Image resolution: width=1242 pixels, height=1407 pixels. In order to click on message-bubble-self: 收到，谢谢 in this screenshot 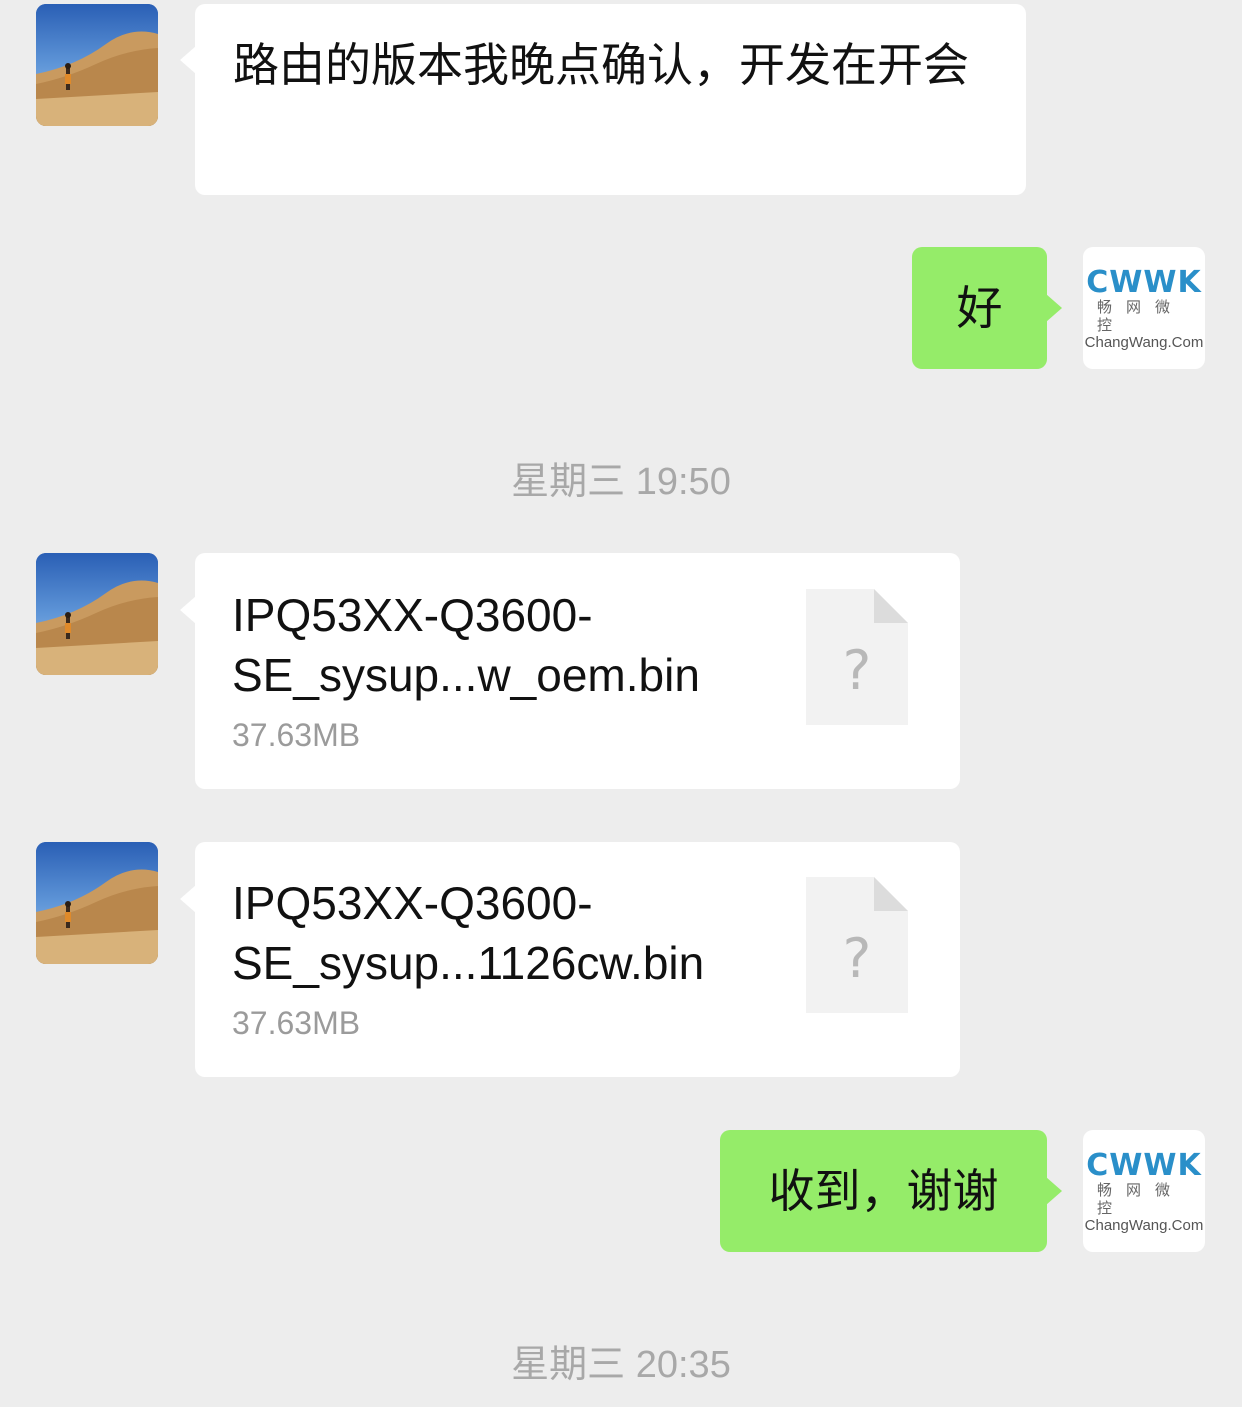, I will do `click(883, 1191)`.